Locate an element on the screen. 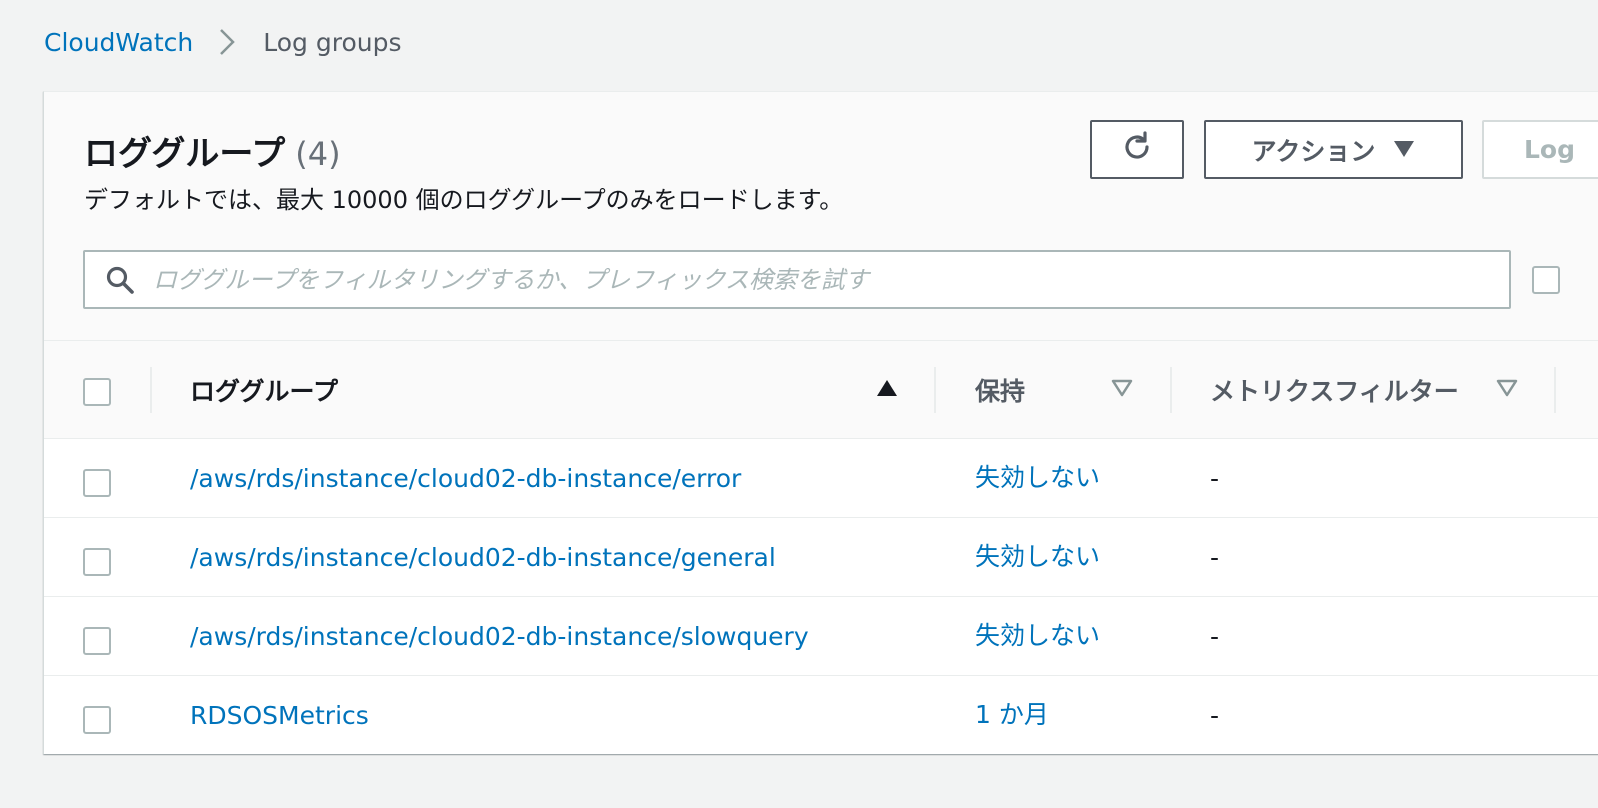 The height and width of the screenshot is (808, 1598). create-log-group-label: Log is located at coordinates (1550, 149).